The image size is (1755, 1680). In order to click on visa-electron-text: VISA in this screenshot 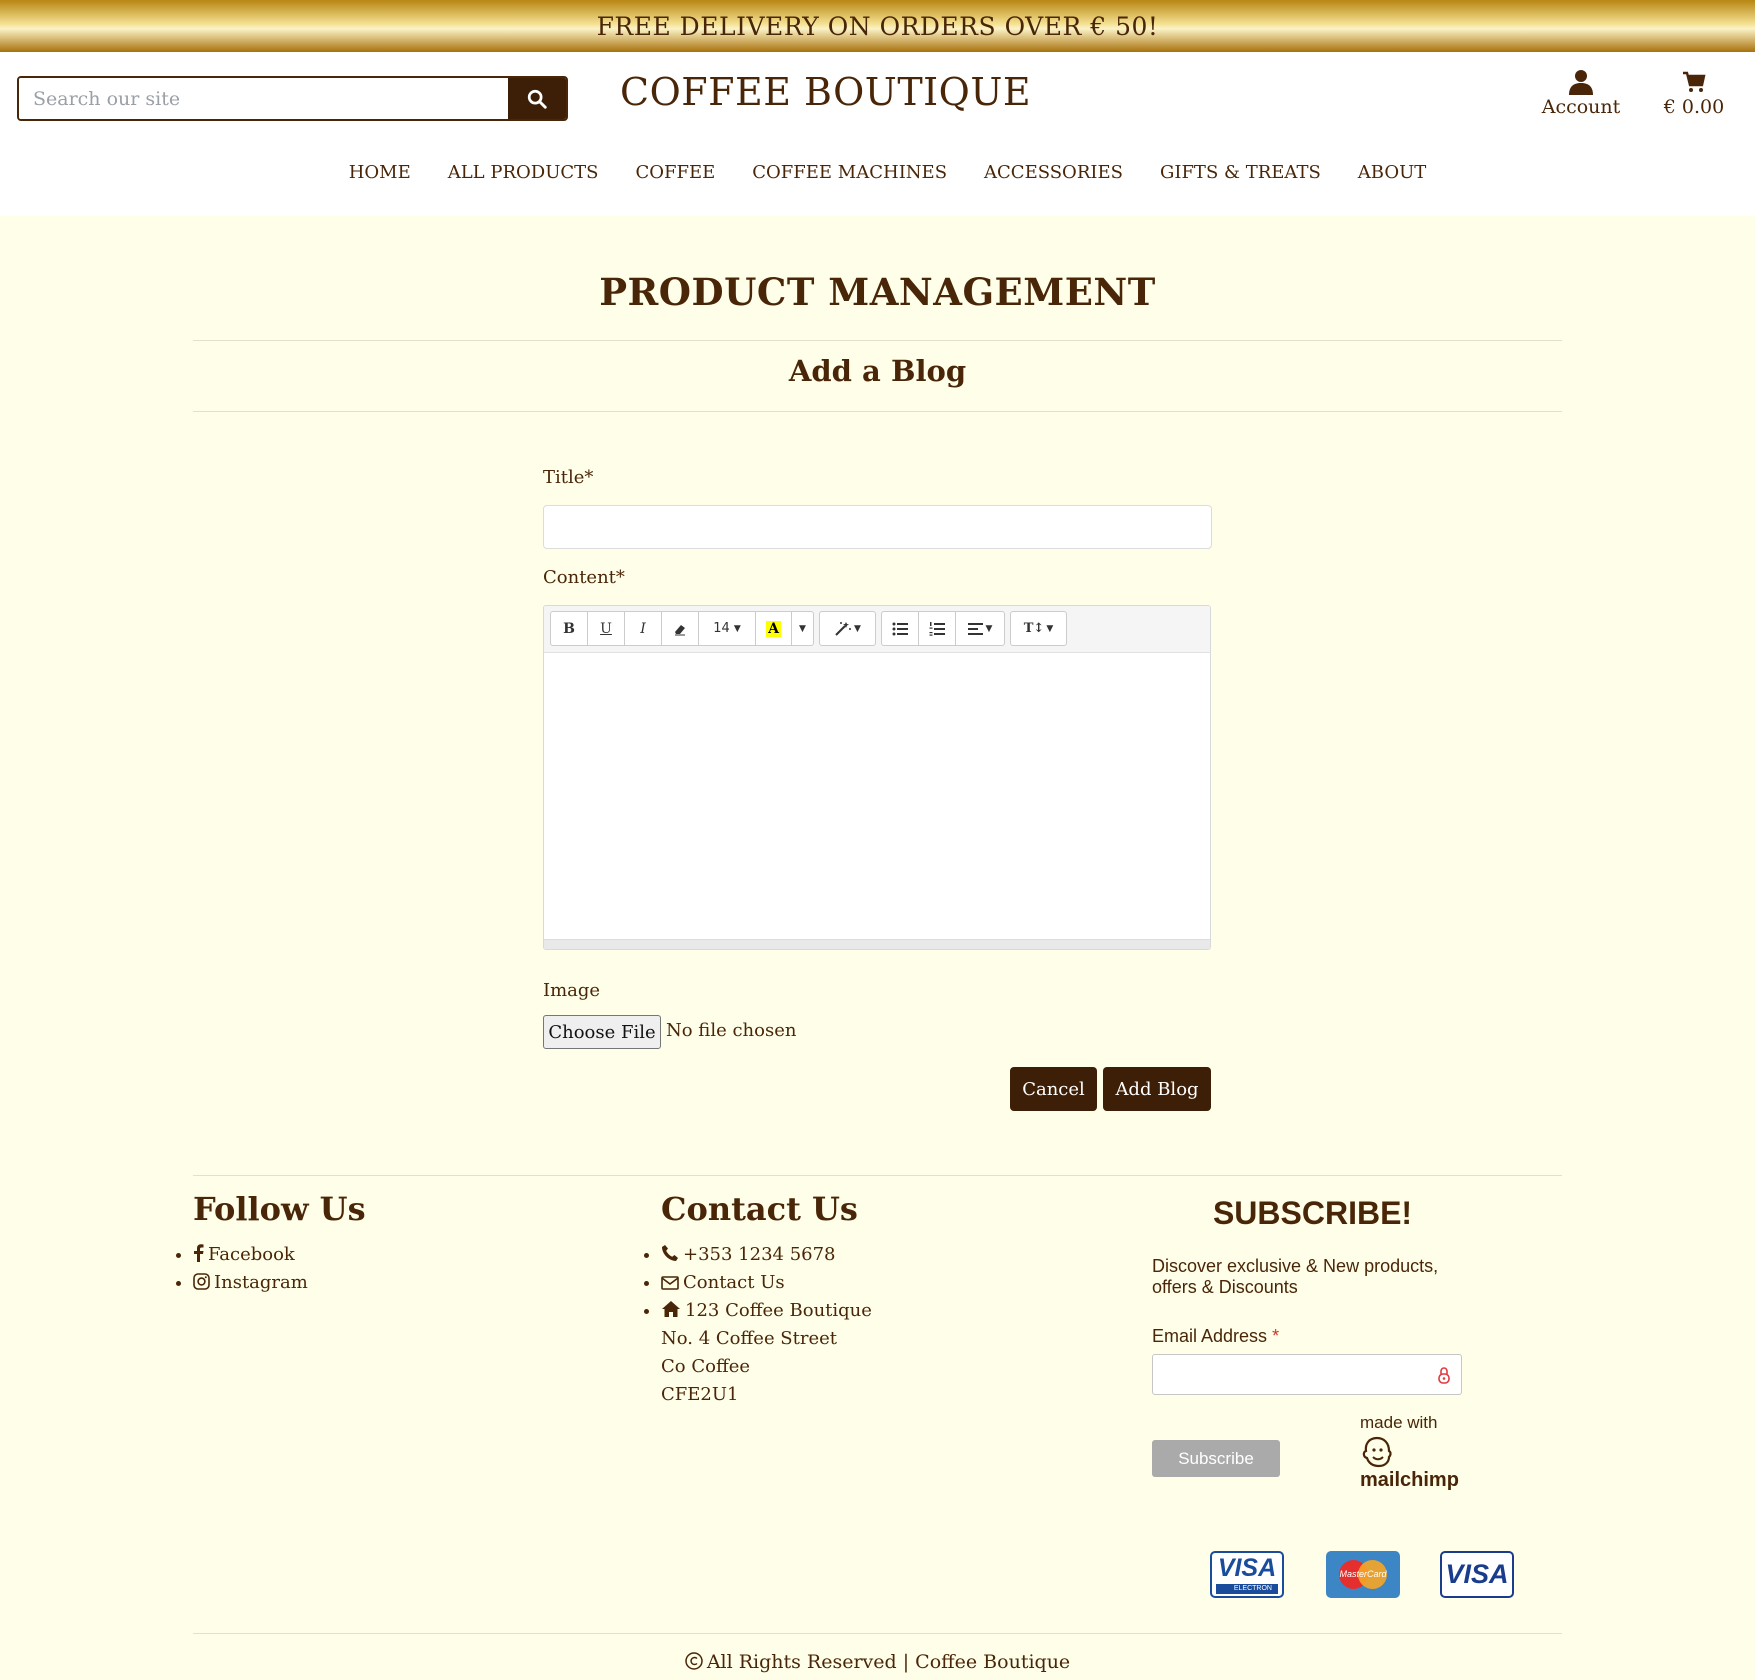, I will do `click(1247, 1568)`.